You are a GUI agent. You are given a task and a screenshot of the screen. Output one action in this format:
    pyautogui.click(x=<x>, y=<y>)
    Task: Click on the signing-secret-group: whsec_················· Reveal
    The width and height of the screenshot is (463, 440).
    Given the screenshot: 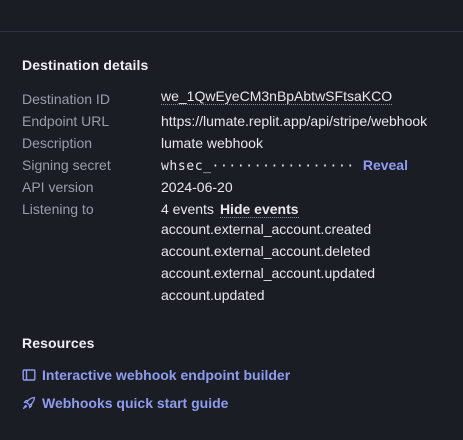 What is the action you would take?
    pyautogui.click(x=284, y=166)
    